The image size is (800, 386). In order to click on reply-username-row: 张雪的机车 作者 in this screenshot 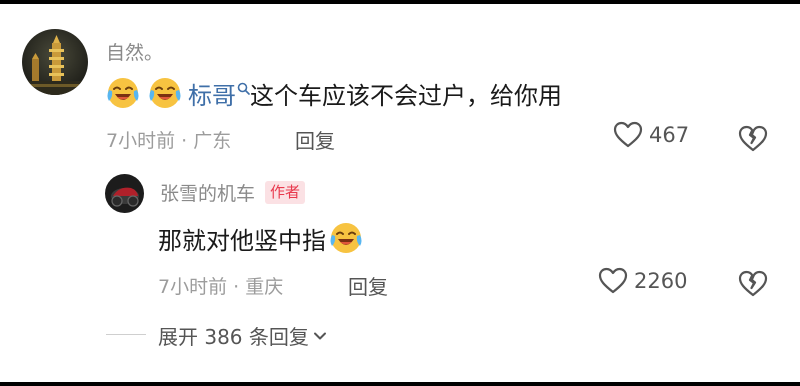, I will do `click(233, 192)`.